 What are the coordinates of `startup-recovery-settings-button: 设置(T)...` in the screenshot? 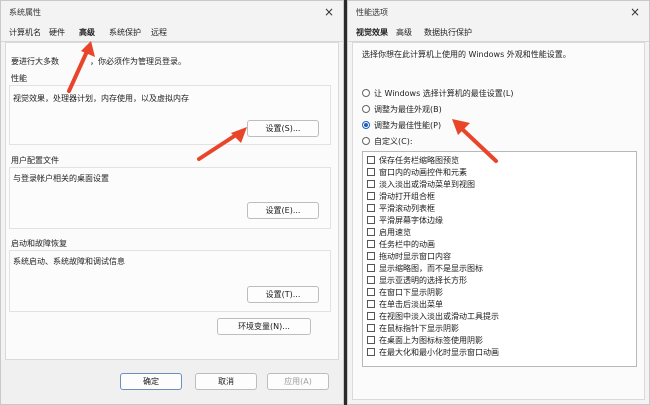 It's located at (283, 294).